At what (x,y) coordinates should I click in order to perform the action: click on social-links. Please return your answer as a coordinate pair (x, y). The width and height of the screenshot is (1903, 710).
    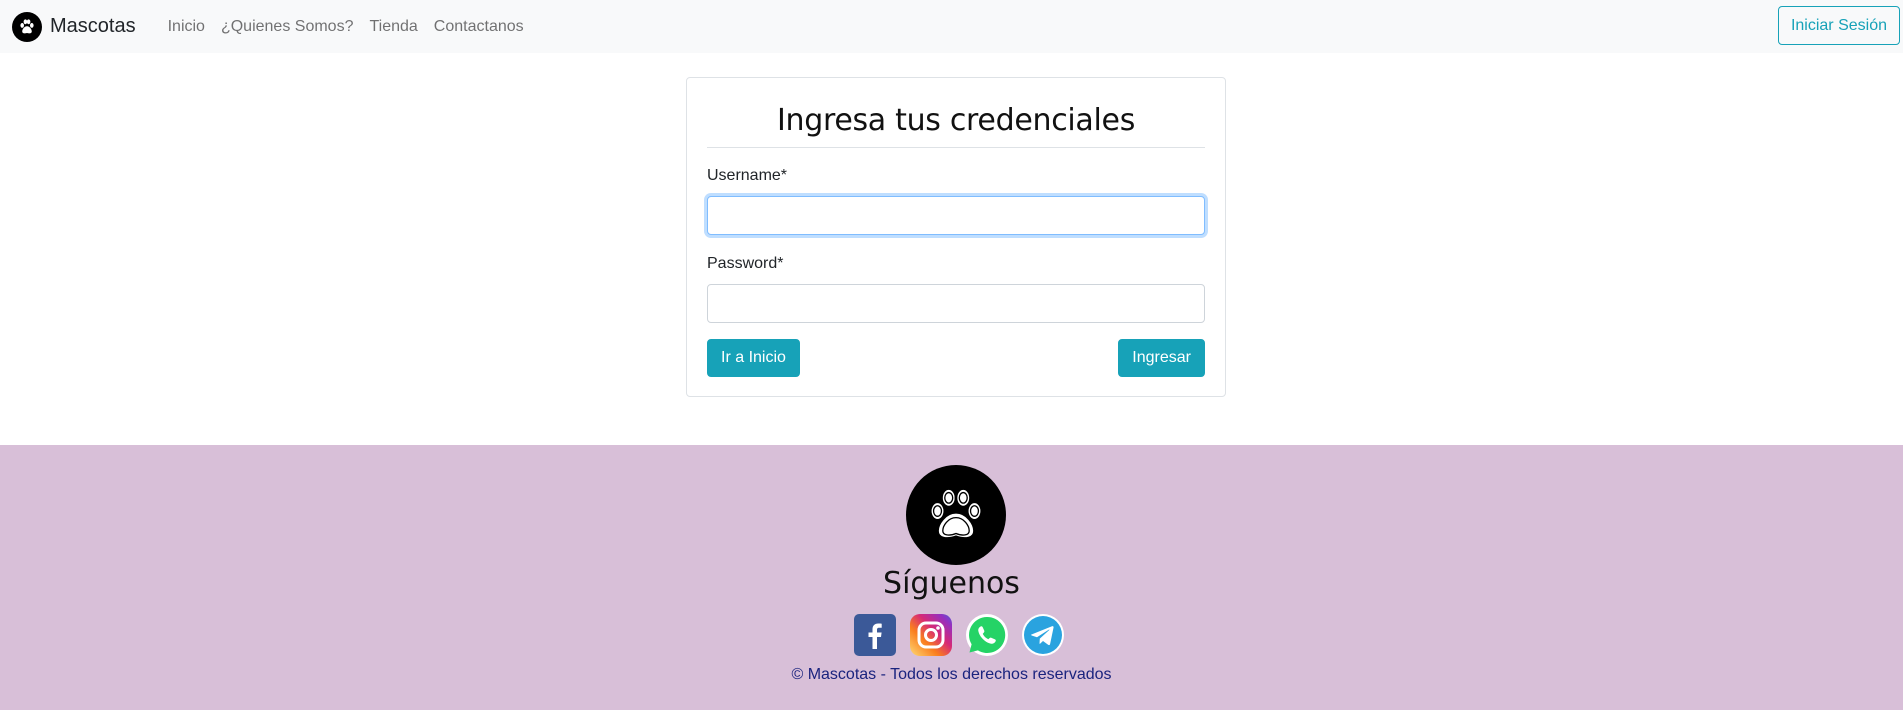
    Looking at the image, I should click on (959, 635).